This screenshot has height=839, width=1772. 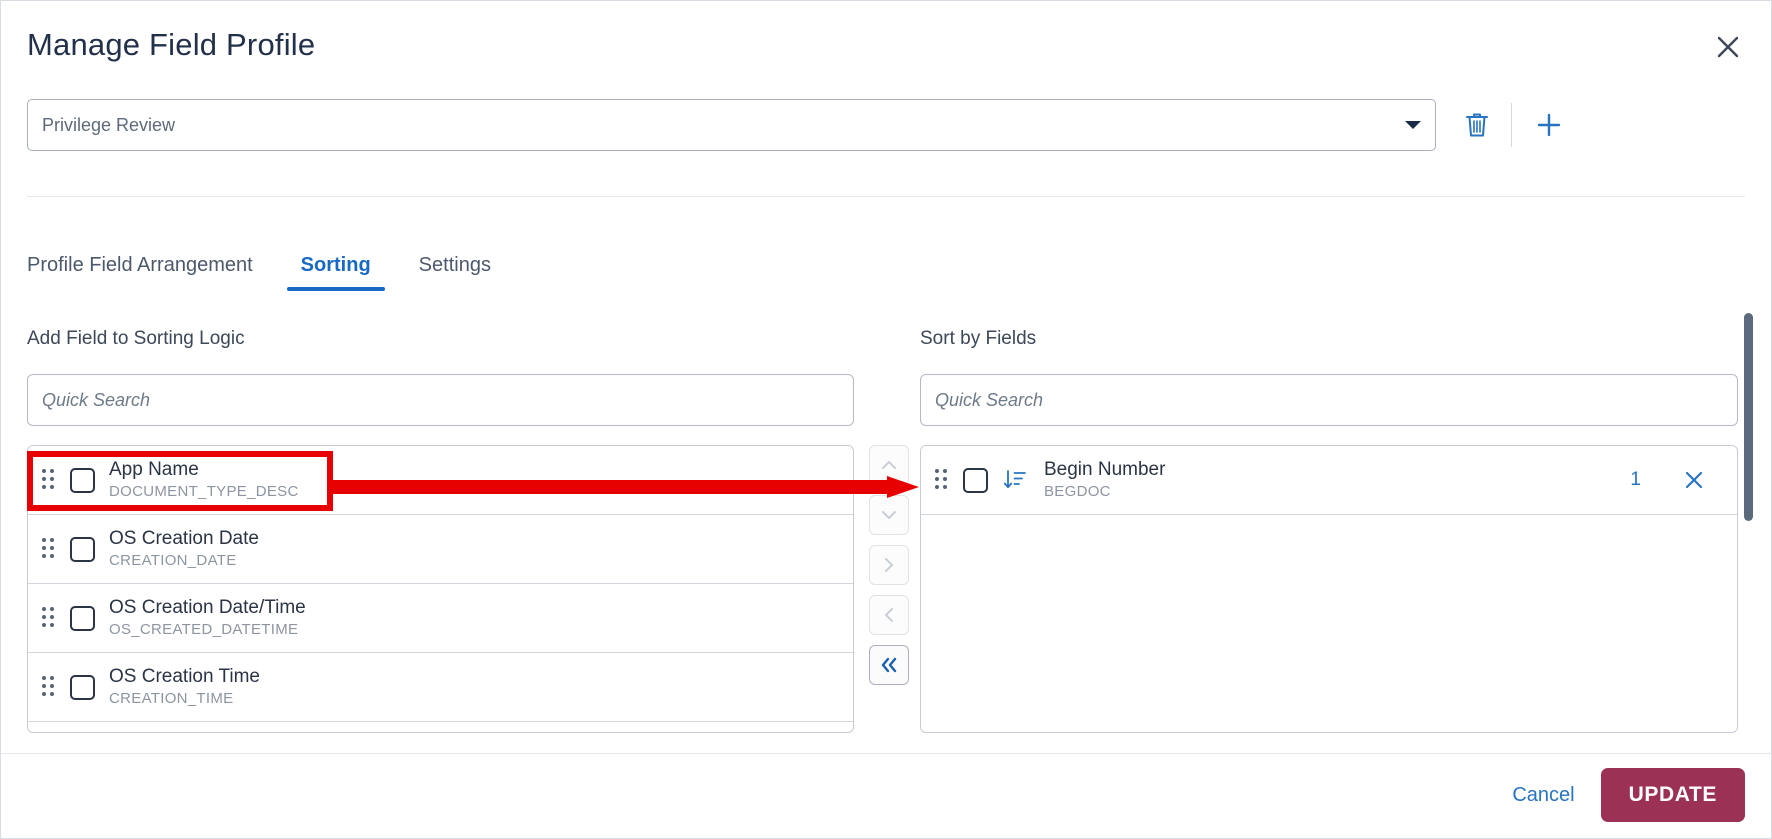 What do you see at coordinates (731, 125) in the screenshot?
I see `profile-select: Privilege Review` at bounding box center [731, 125].